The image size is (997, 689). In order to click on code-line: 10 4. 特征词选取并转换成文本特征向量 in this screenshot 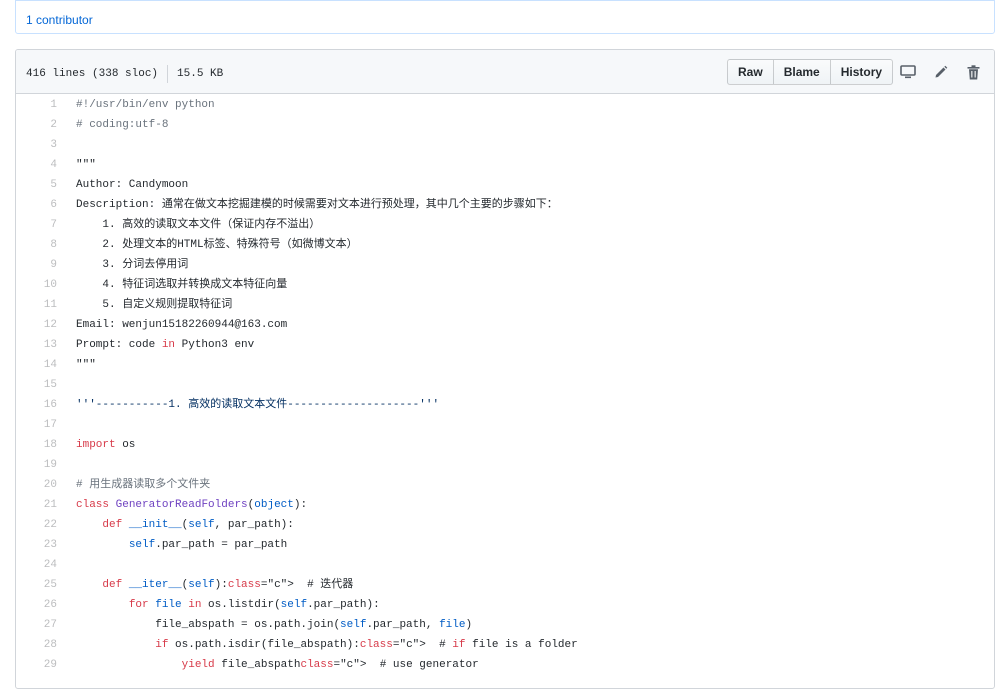, I will do `click(505, 285)`.